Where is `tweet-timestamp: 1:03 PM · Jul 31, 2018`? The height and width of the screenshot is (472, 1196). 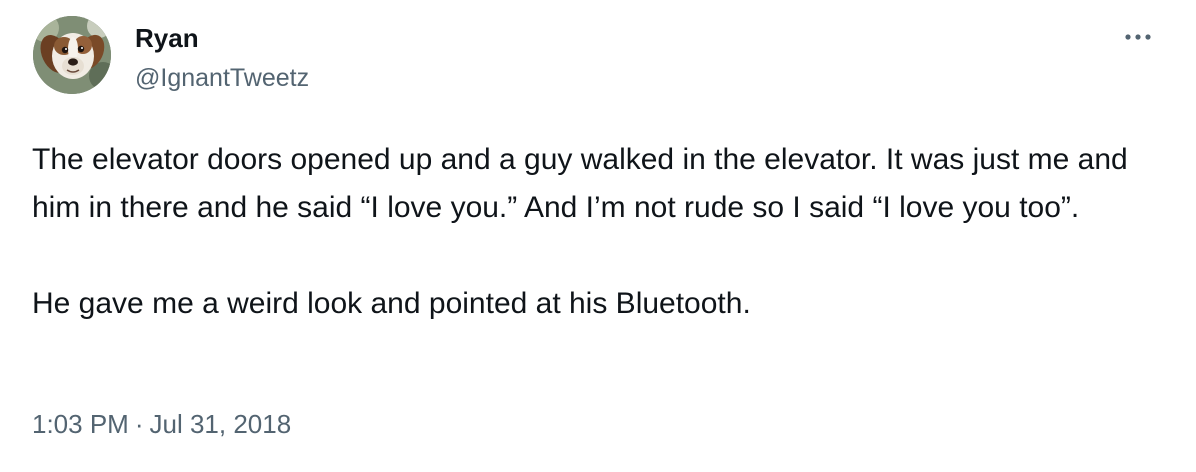
tweet-timestamp: 1:03 PM · Jul 31, 2018 is located at coordinates (161, 424).